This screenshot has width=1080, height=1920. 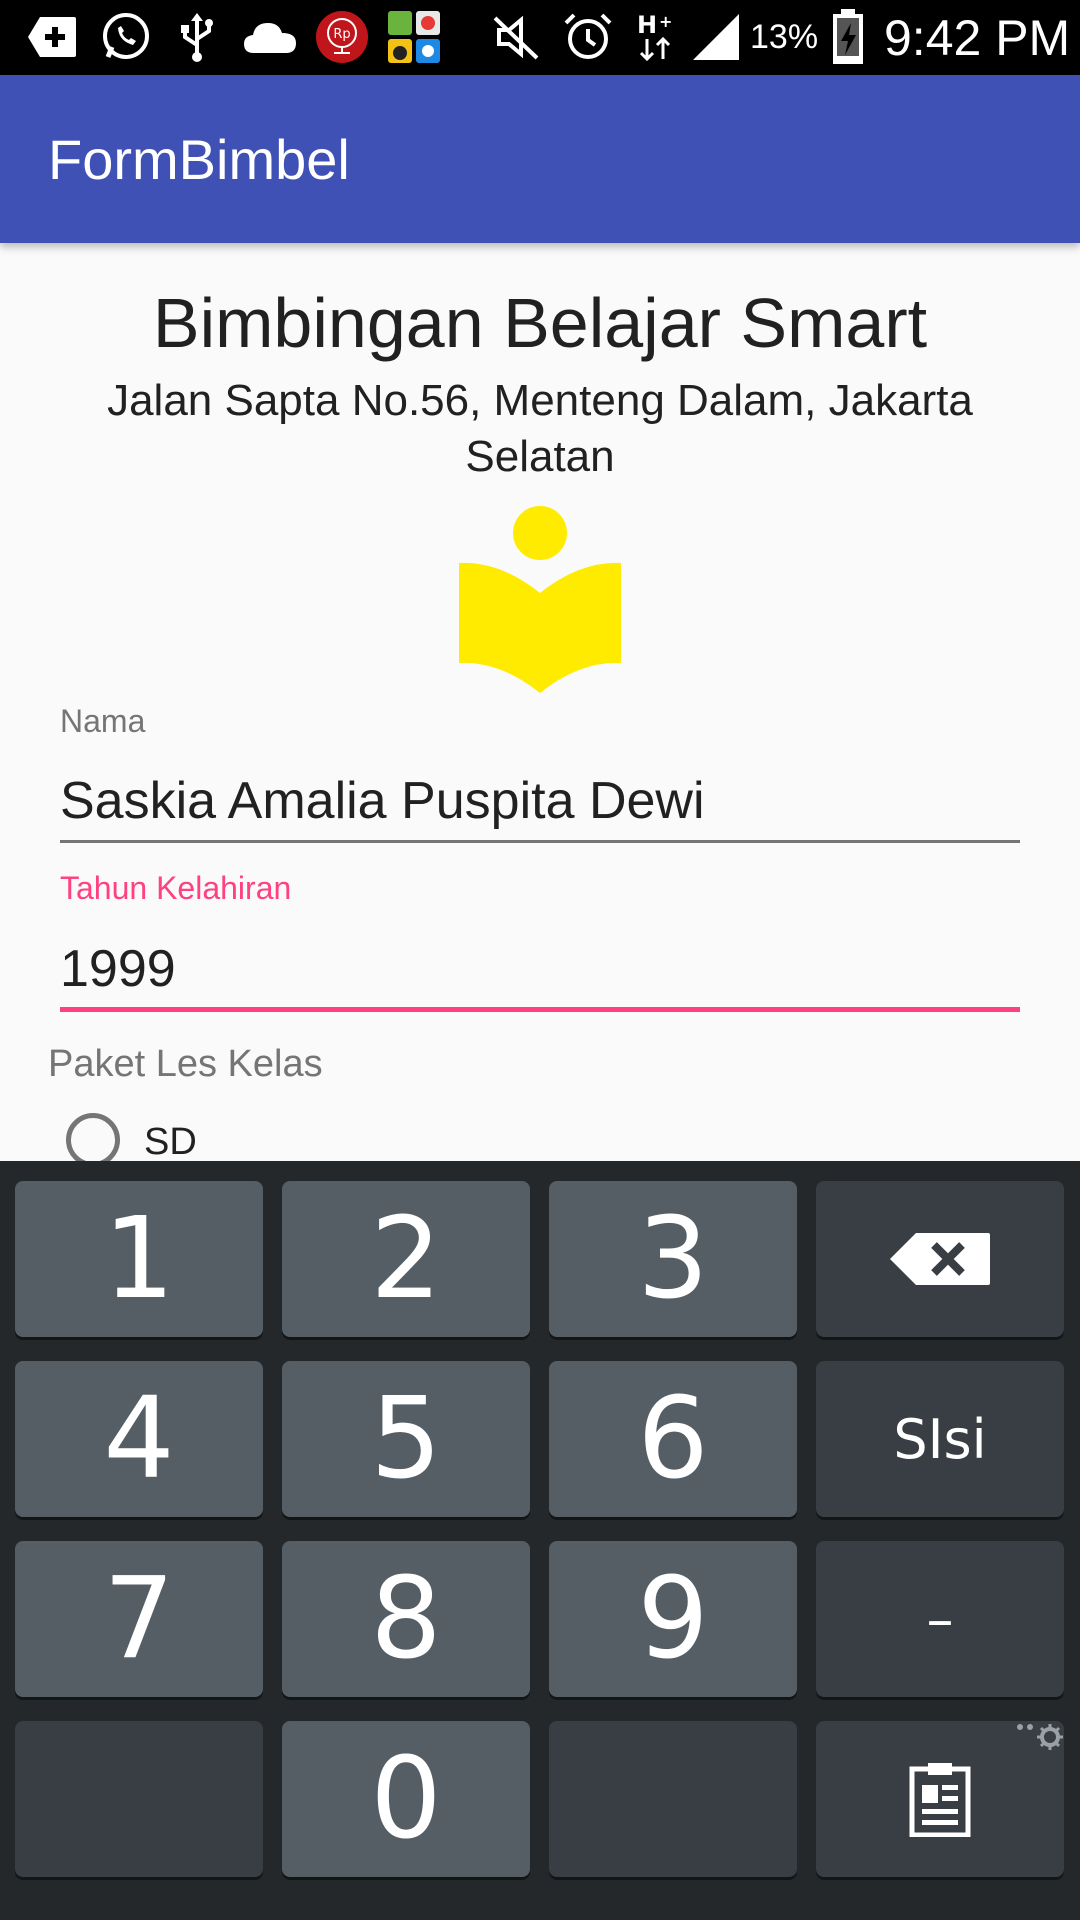 I want to click on clipboard-key, so click(x=940, y=1799).